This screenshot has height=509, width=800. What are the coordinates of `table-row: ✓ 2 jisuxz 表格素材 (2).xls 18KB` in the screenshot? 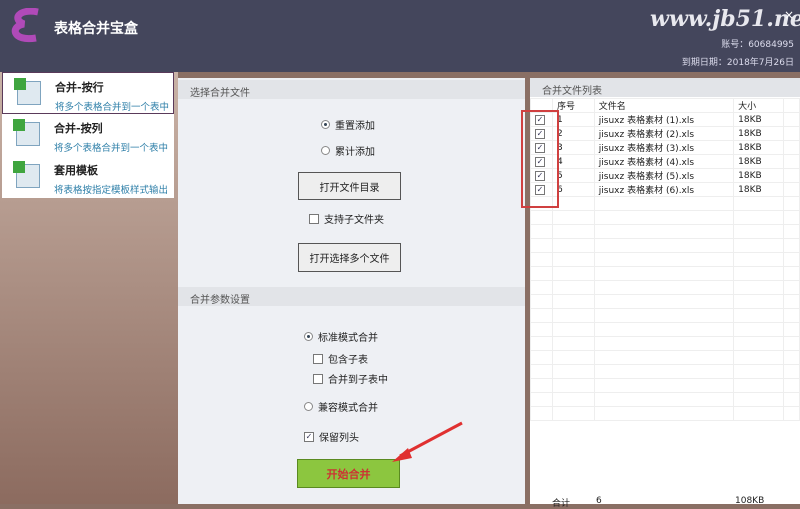 It's located at (665, 133).